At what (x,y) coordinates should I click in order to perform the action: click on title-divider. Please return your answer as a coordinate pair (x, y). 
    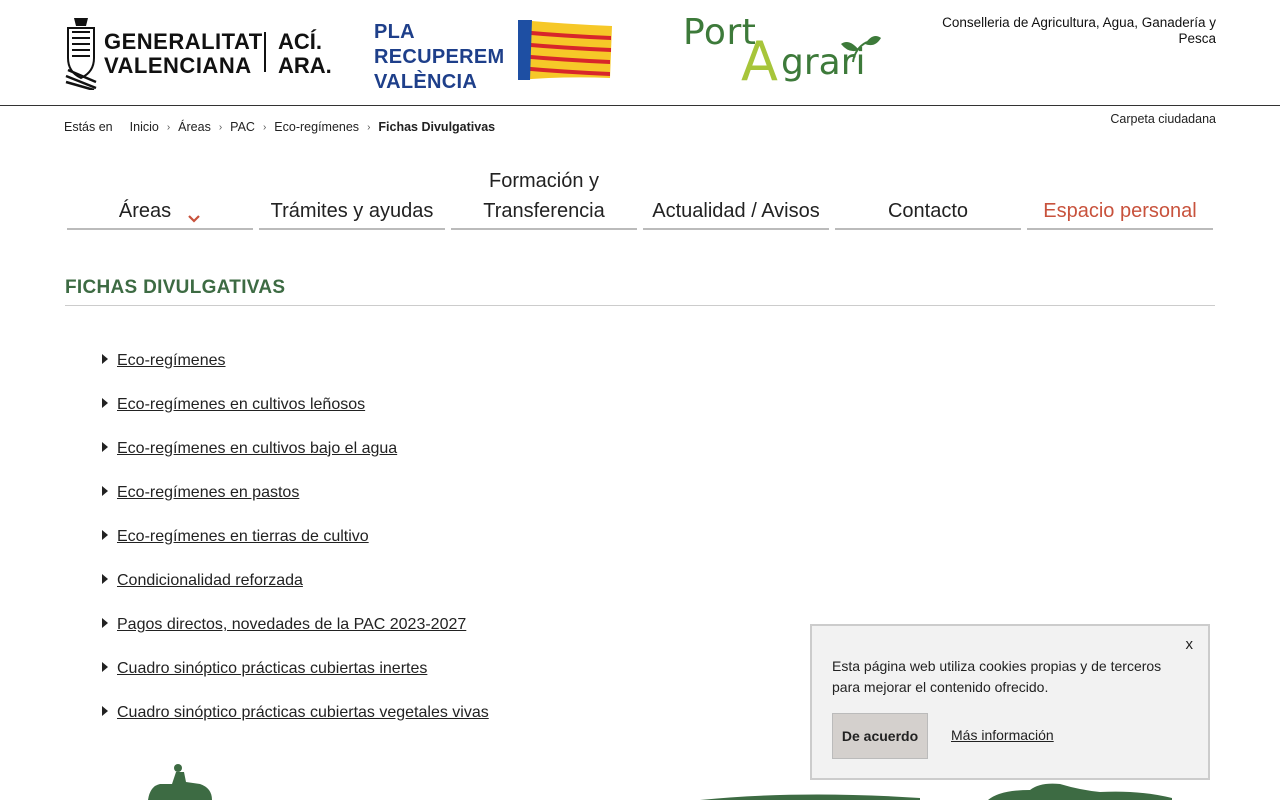
    Looking at the image, I should click on (640, 305).